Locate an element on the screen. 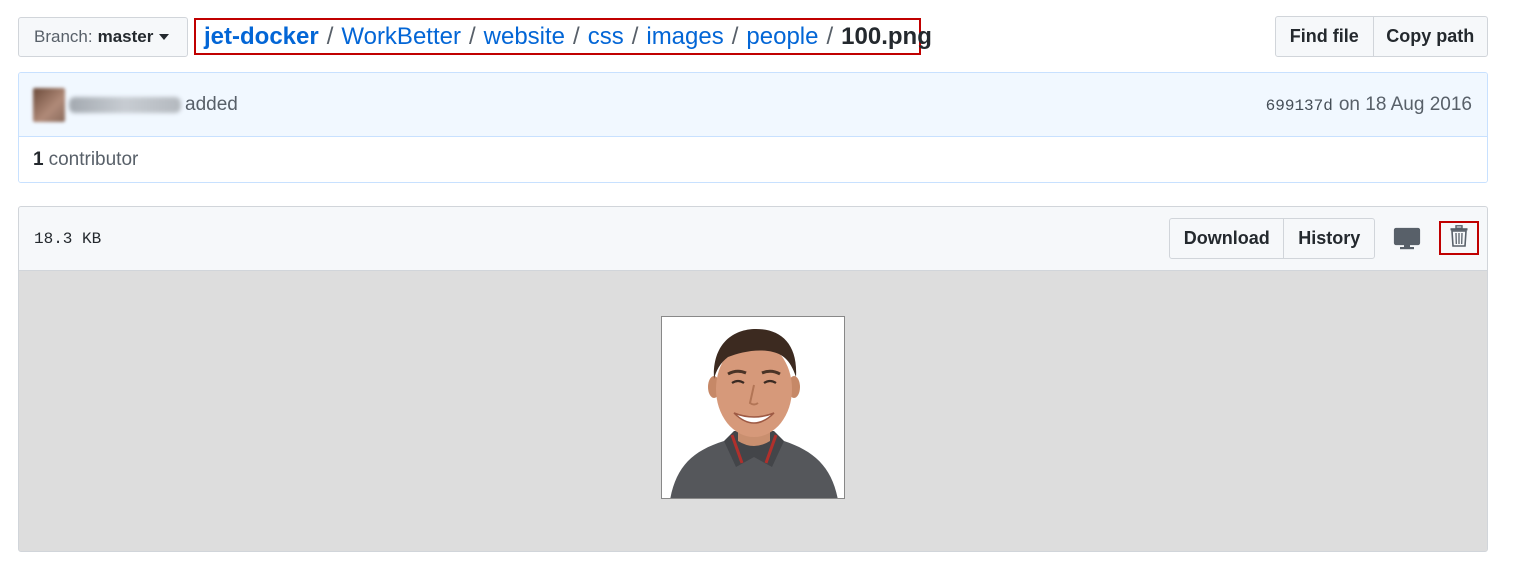 Image resolution: width=1524 pixels, height=570 pixels. breadcrumb-link-images: images is located at coordinates (684, 37).